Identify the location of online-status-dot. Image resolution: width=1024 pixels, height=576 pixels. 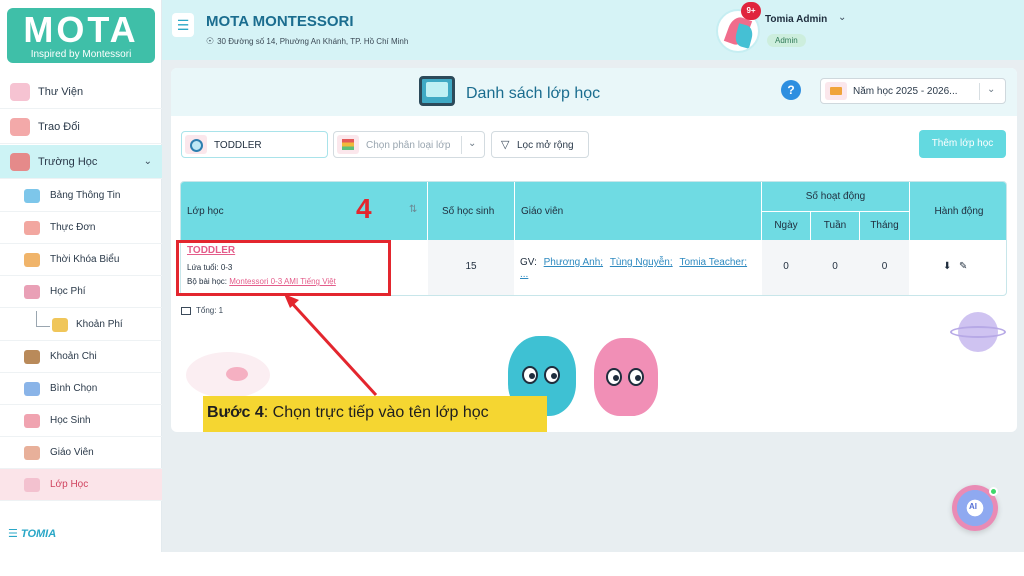
(993, 491).